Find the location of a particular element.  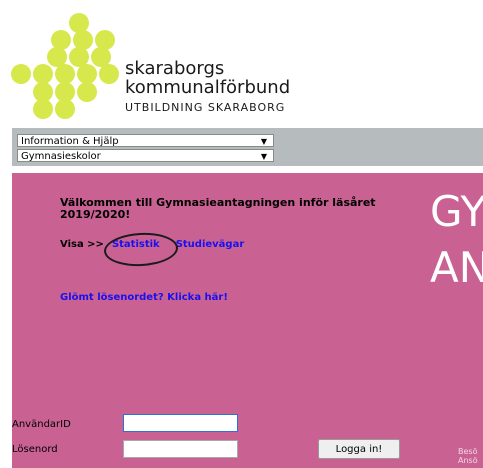

gymnasieskolor-select-value: Gymnasieskolor is located at coordinates (61, 156).